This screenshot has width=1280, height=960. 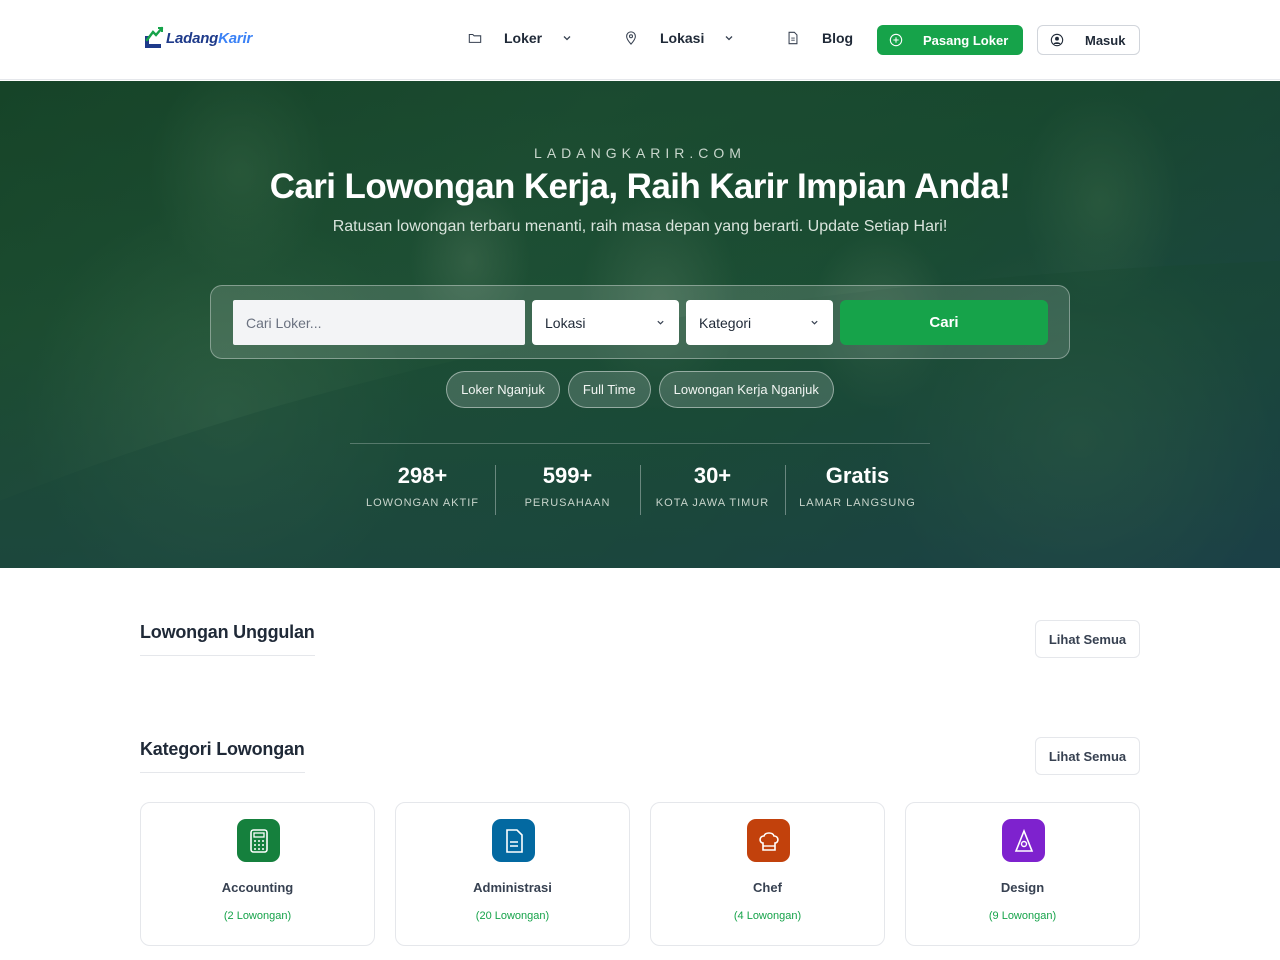 What do you see at coordinates (1087, 756) in the screenshot?
I see `see-all-categories-button: Lihat Semua` at bounding box center [1087, 756].